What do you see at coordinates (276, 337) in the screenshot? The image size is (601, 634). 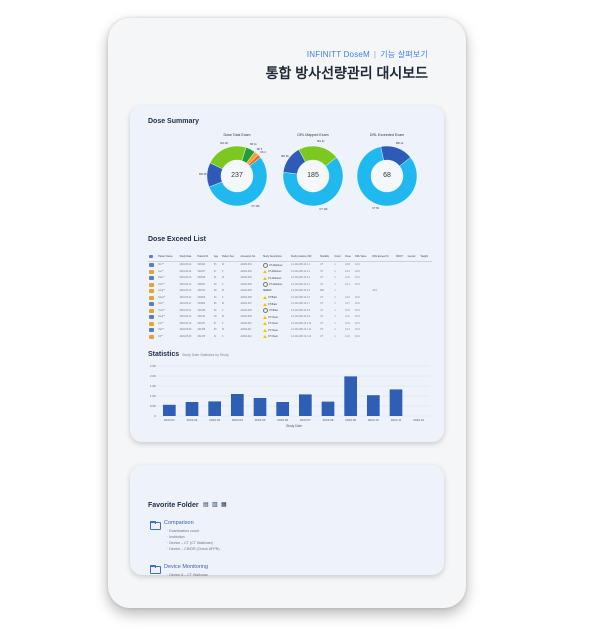 I see `table-cell: CT Chest` at bounding box center [276, 337].